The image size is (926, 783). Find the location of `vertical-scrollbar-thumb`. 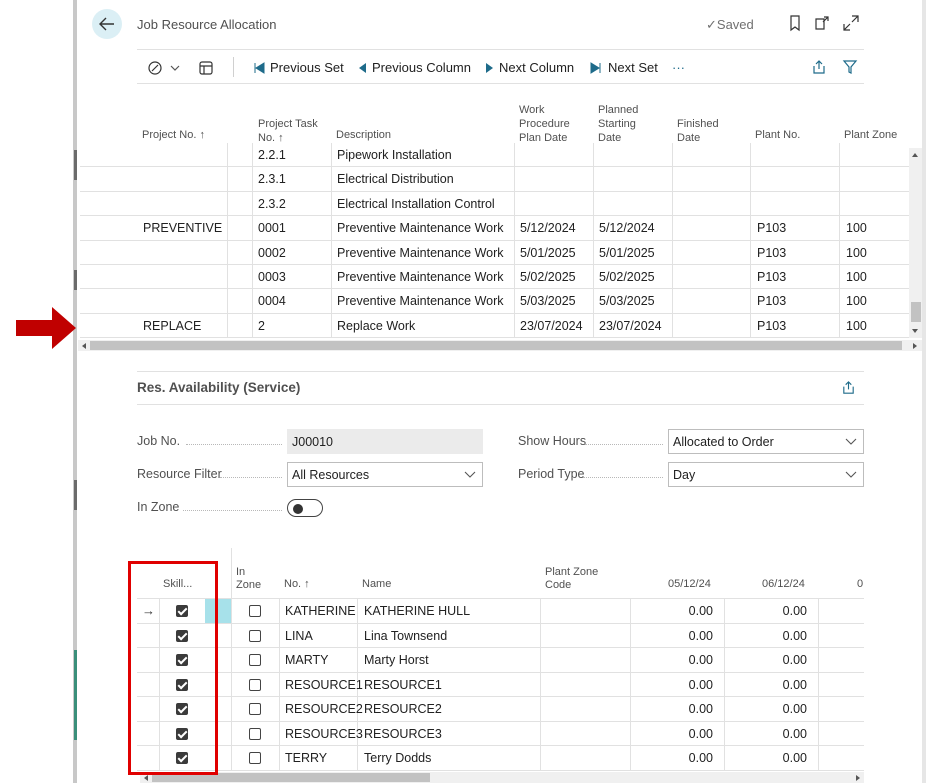

vertical-scrollbar-thumb is located at coordinates (916, 312).